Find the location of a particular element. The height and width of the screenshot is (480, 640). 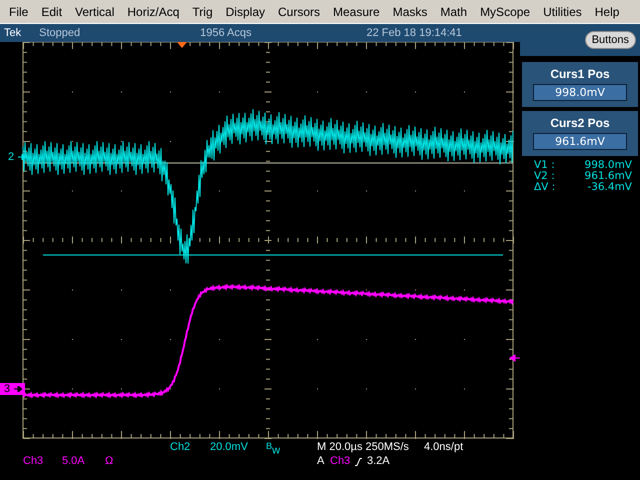

readout-value: 961.6mV is located at coordinates (608, 176).